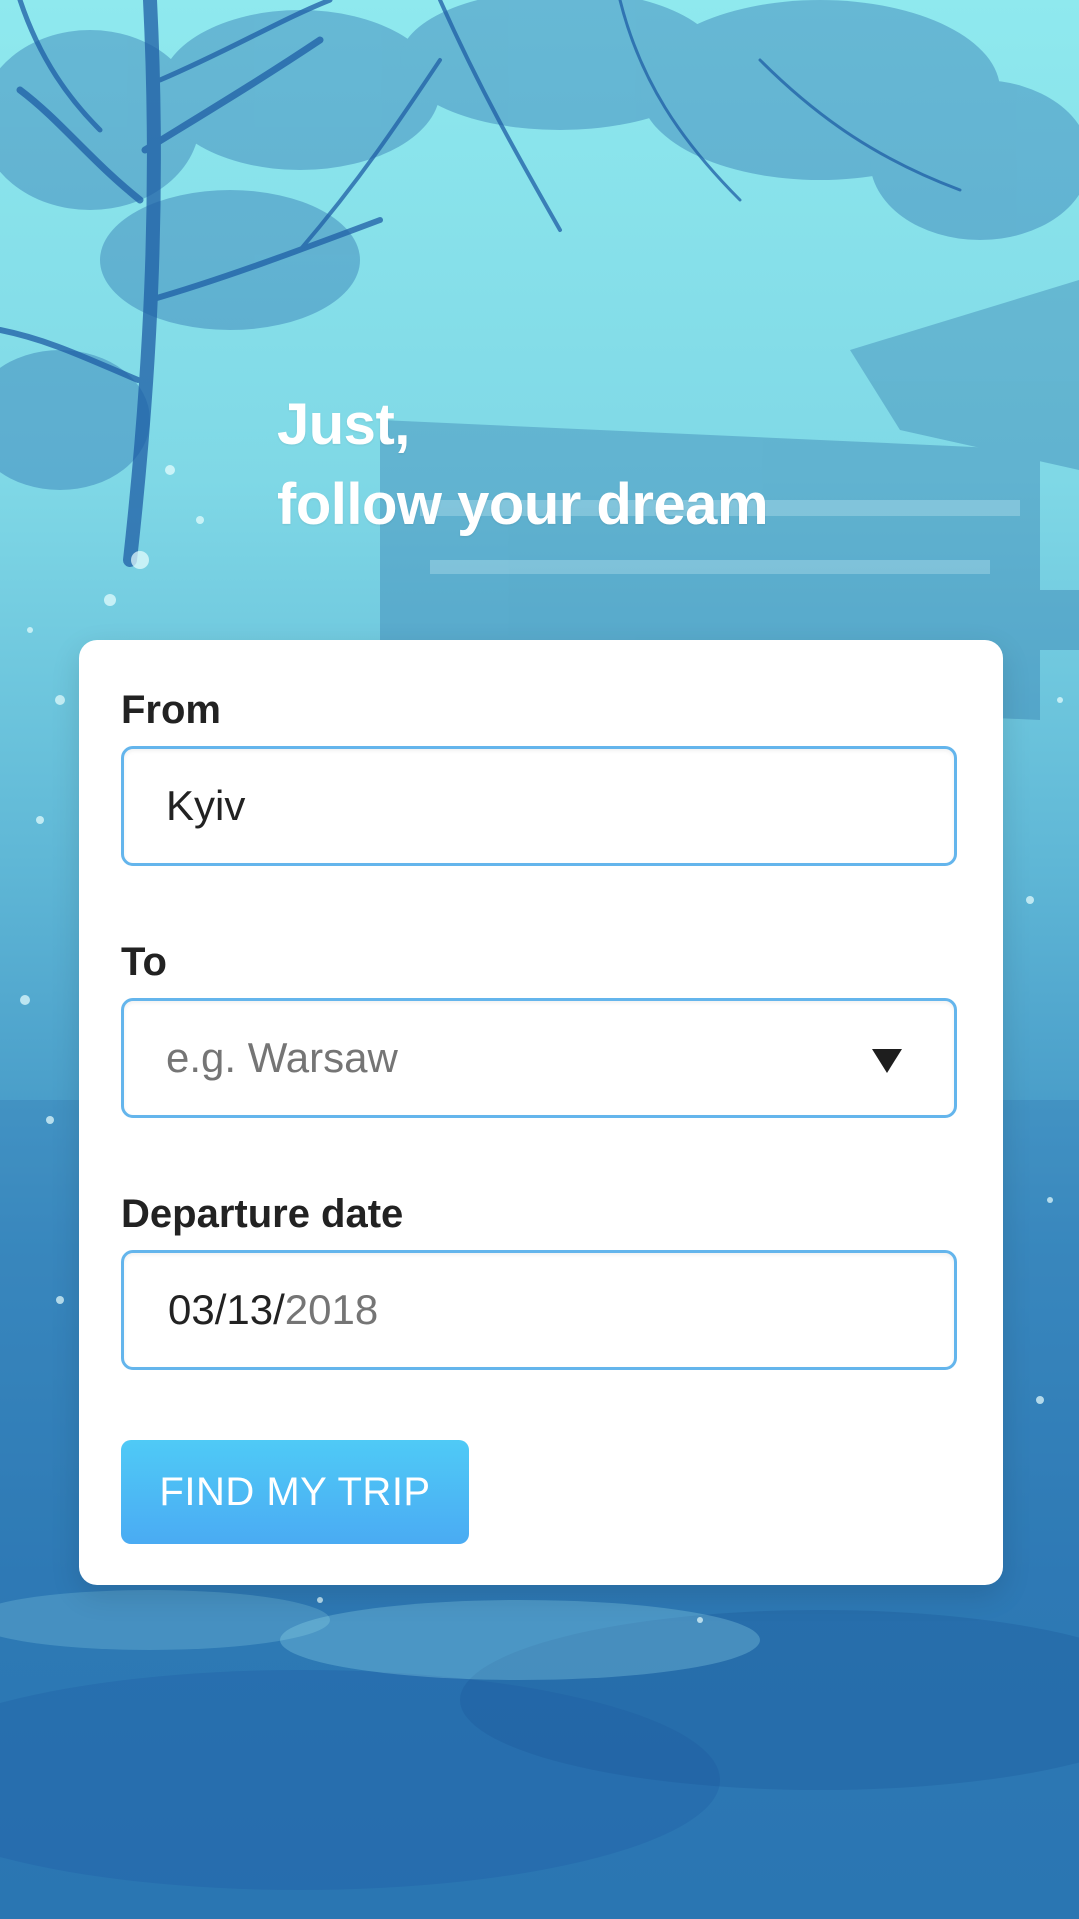 This screenshot has width=1079, height=1919. I want to click on headline-line-2: follow your dream, so click(523, 504).